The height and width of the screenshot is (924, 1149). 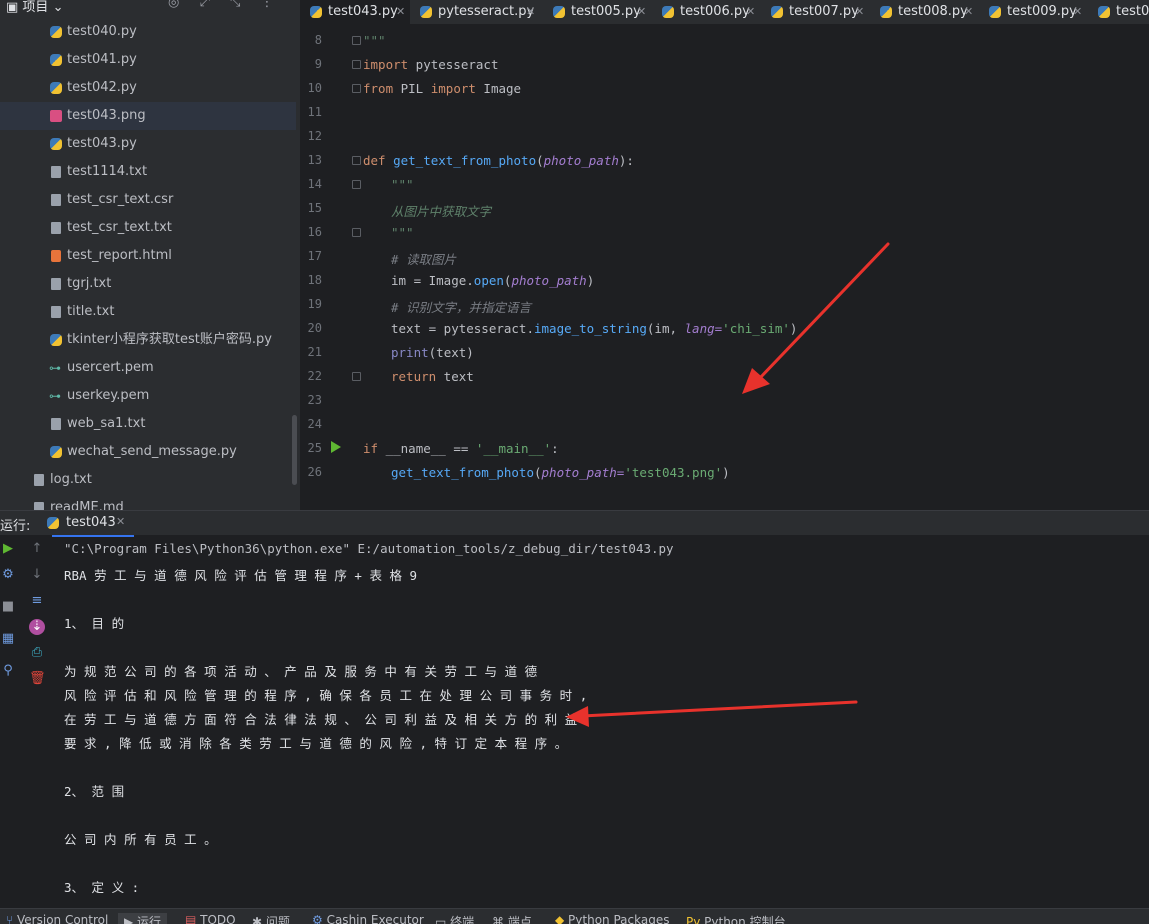 I want to click on tree-item: test040.py, so click(x=150, y=32).